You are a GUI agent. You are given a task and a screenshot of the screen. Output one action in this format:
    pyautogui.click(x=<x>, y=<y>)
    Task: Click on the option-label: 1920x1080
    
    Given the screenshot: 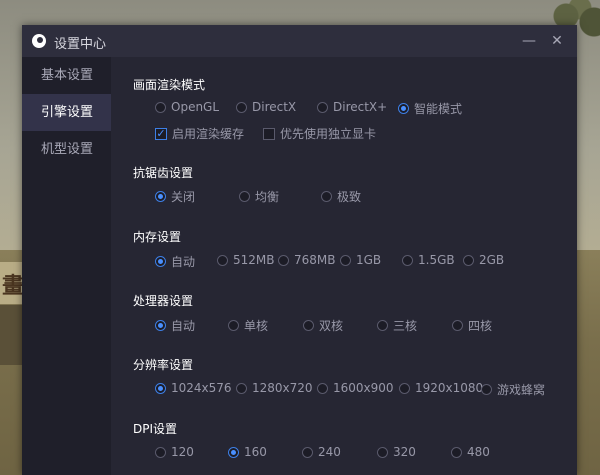 What is the action you would take?
    pyautogui.click(x=449, y=388)
    